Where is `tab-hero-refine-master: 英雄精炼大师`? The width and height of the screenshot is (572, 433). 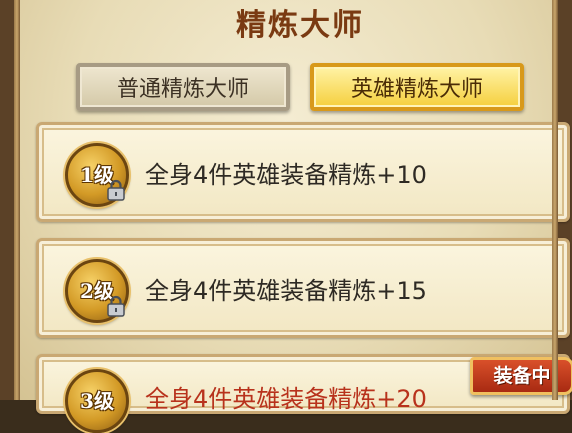 tab-hero-refine-master: 英雄精炼大师 is located at coordinates (417, 87).